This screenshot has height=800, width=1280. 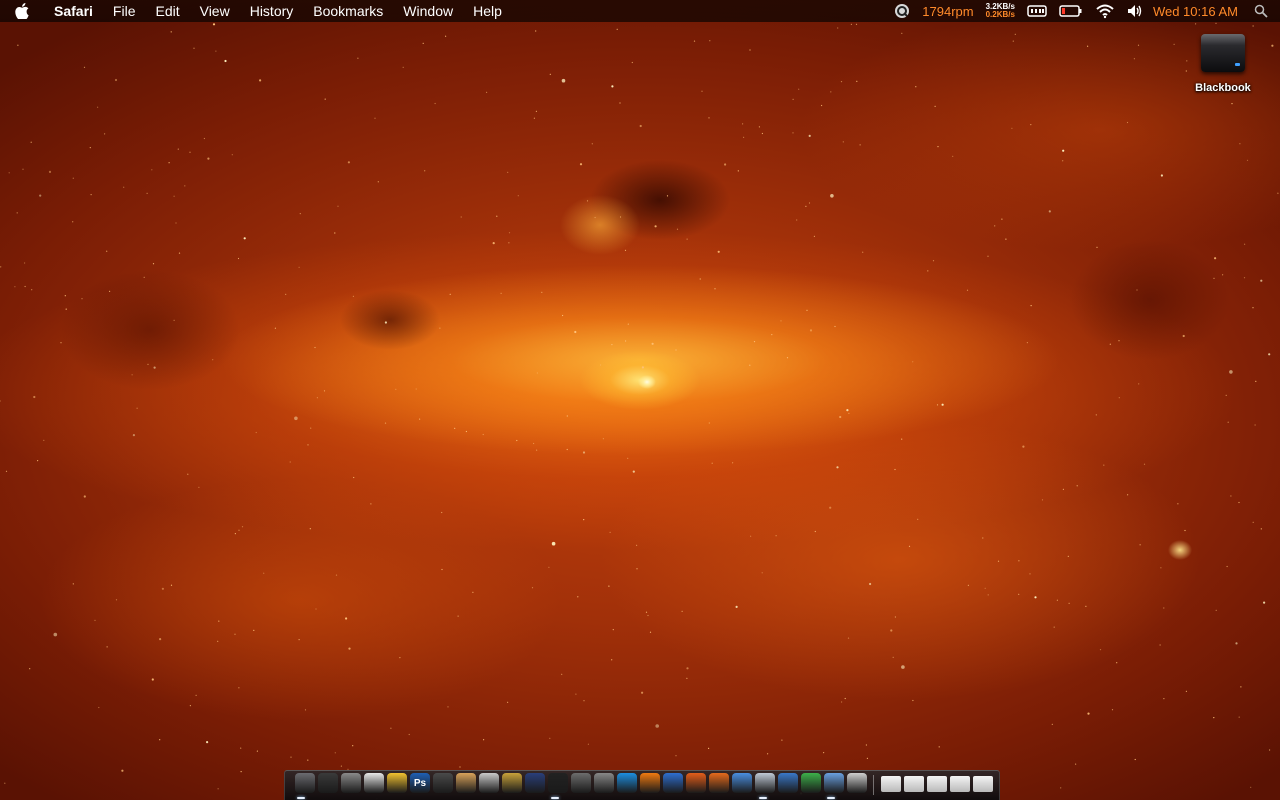 I want to click on memory-icon, so click(x=1037, y=11).